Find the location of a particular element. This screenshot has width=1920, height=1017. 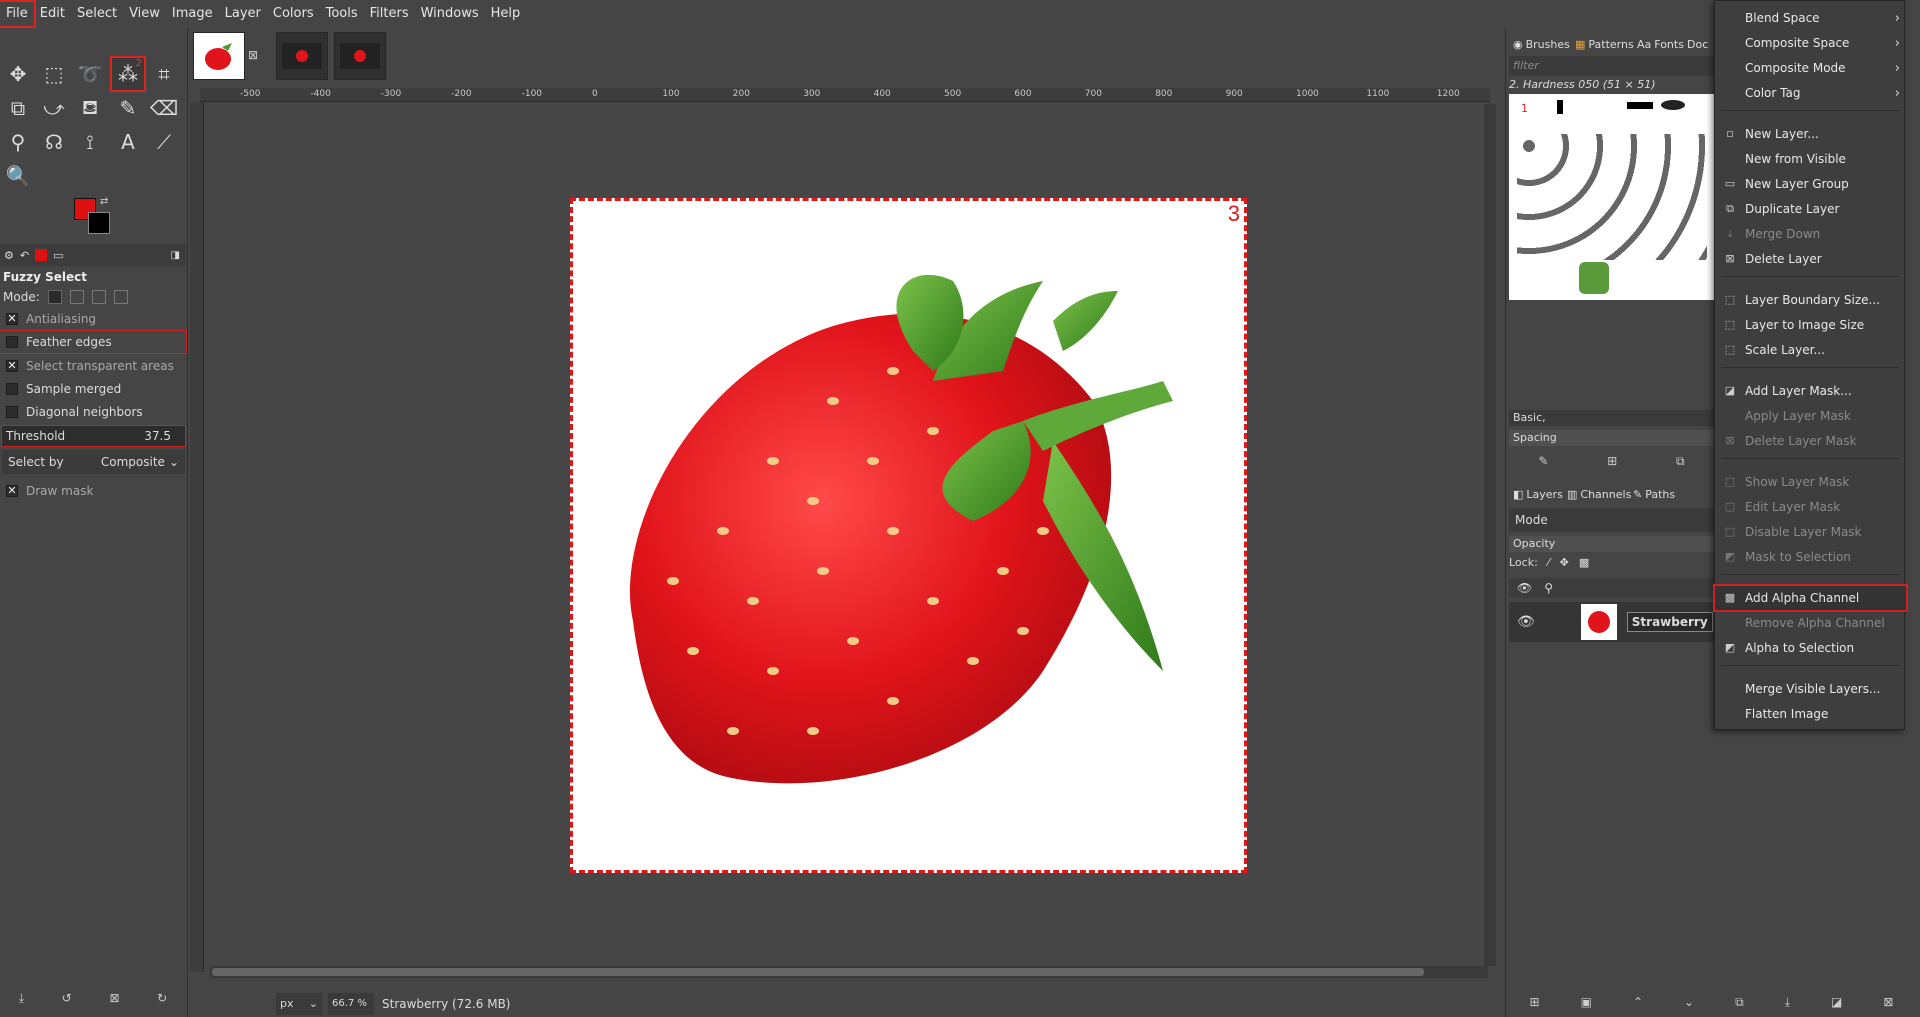

menu-select: Select is located at coordinates (97, 14).